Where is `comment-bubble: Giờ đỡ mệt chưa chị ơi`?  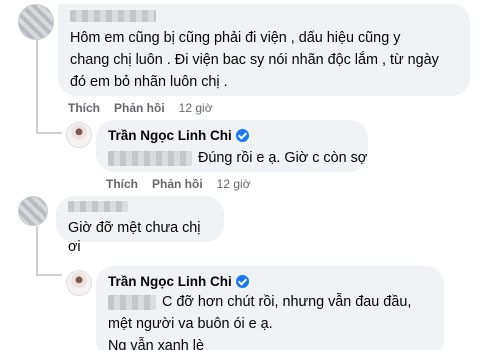
comment-bubble: Giờ đỡ mệt chưa chị ơi is located at coordinates (140, 225).